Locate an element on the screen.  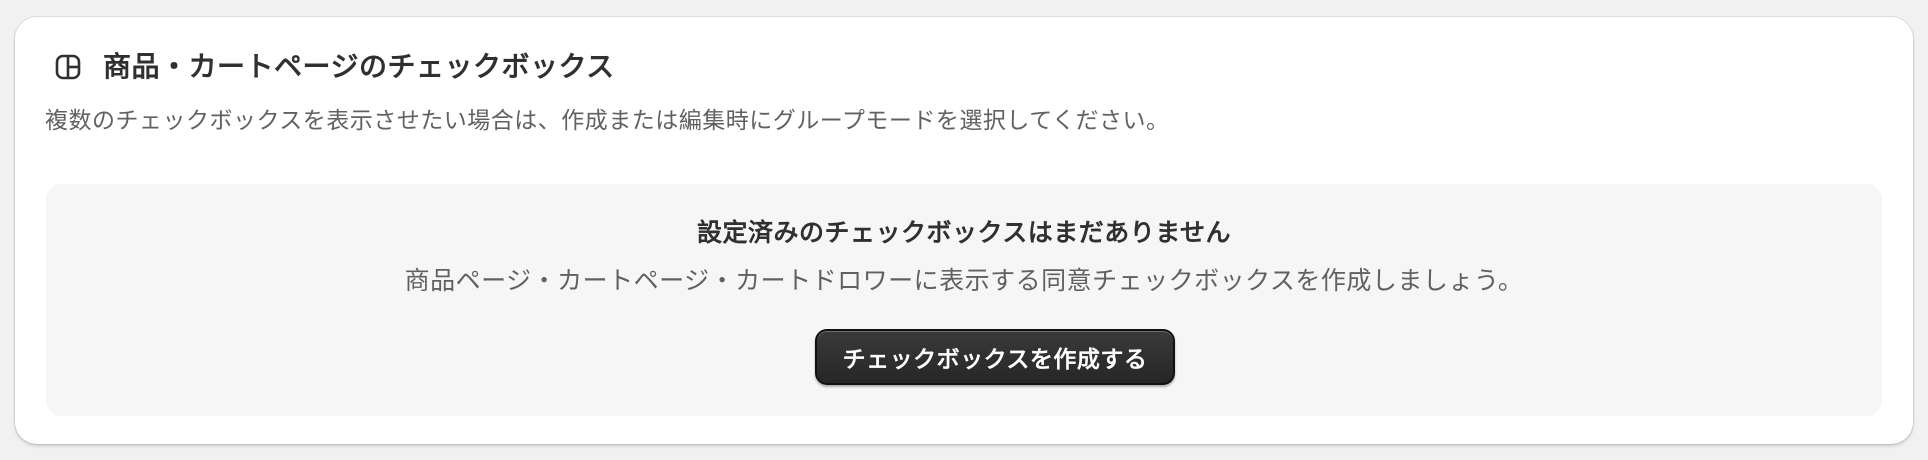
create-checkbox-button: チェックボックスを作成する is located at coordinates (995, 357).